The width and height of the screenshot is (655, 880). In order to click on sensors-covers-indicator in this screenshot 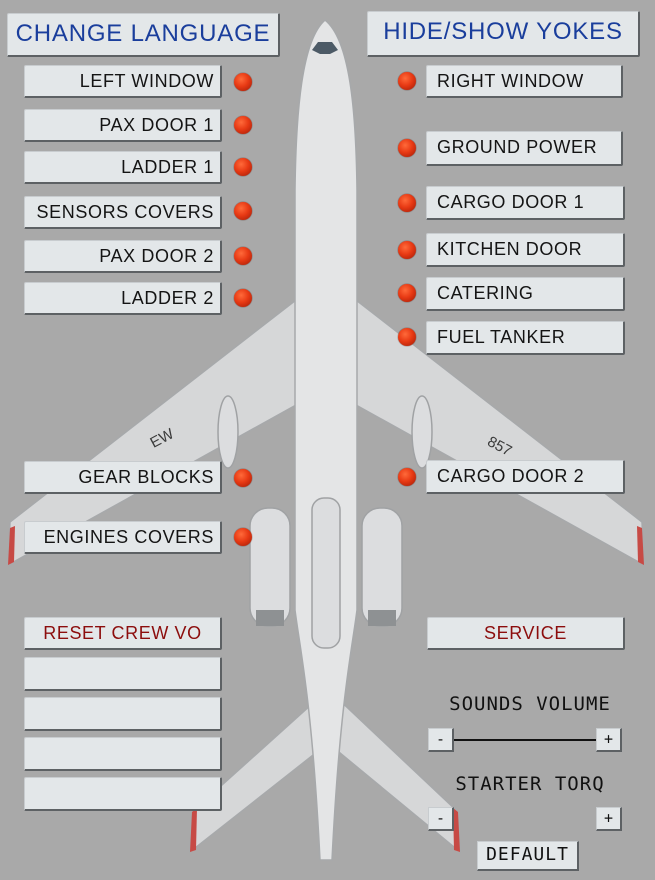, I will do `click(243, 211)`.